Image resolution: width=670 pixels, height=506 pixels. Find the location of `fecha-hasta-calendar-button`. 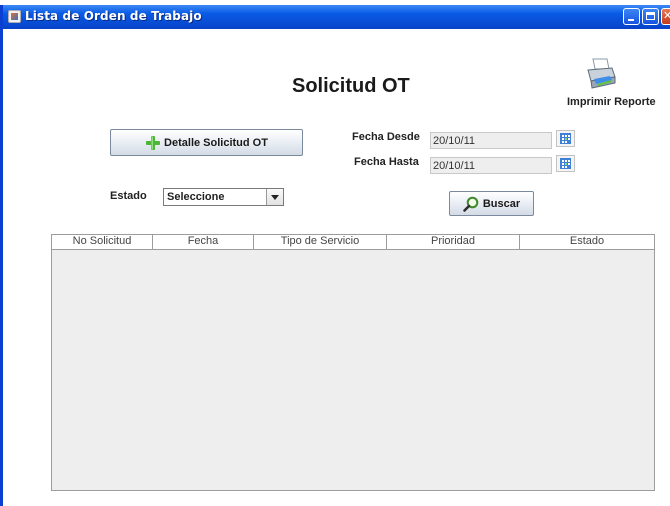

fecha-hasta-calendar-button is located at coordinates (565, 163).